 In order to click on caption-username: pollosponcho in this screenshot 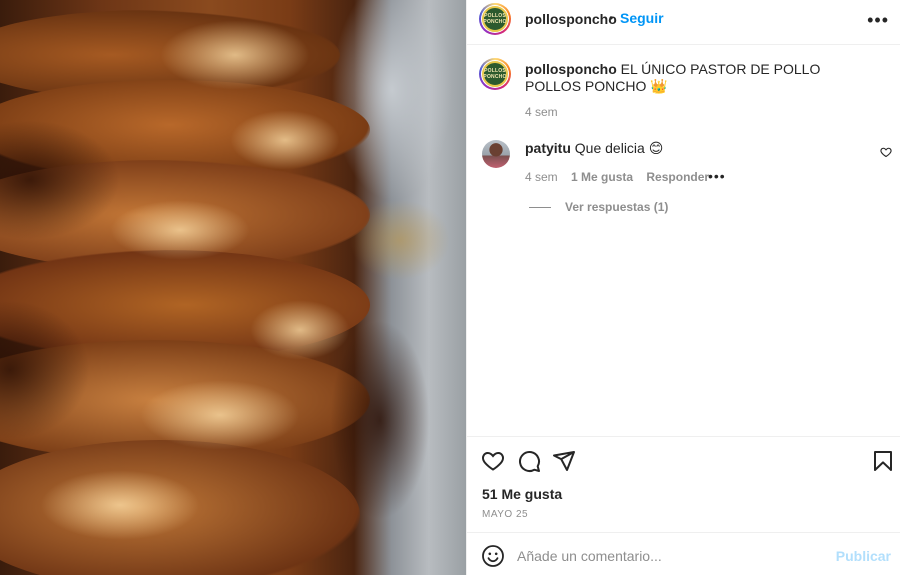, I will do `click(571, 69)`.